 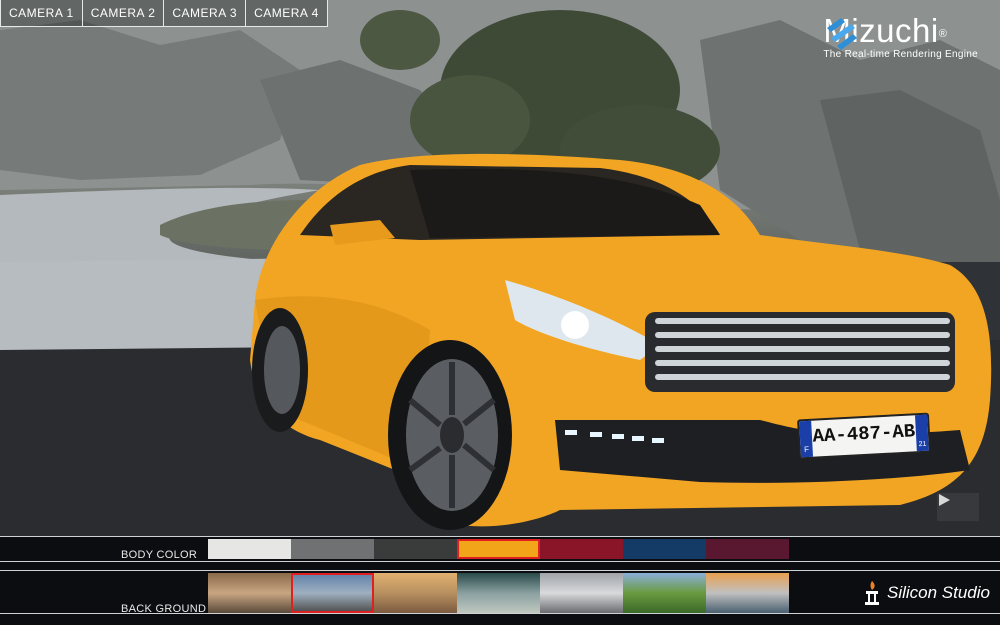 I want to click on license-plate: F AA-487-AB 21, so click(x=864, y=436).